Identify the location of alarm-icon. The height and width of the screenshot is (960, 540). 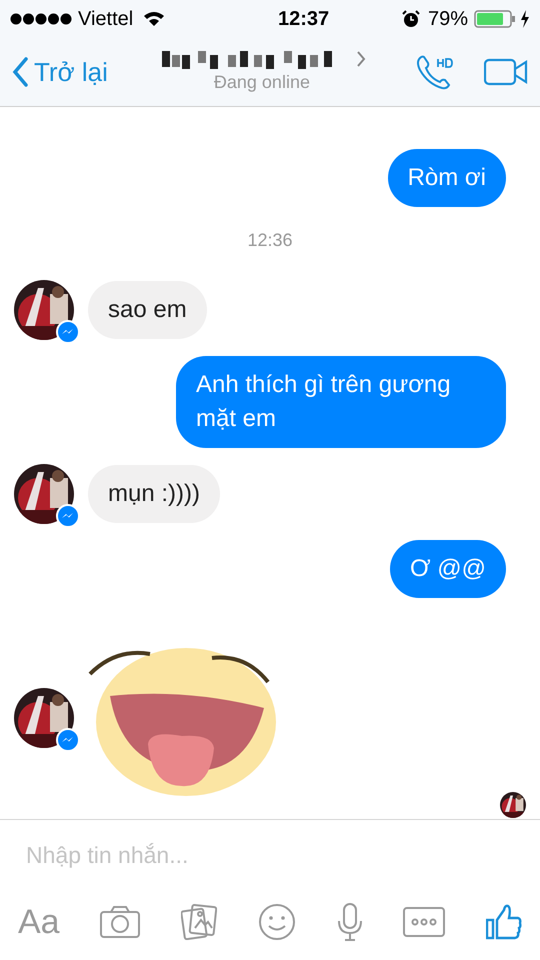
(411, 19).